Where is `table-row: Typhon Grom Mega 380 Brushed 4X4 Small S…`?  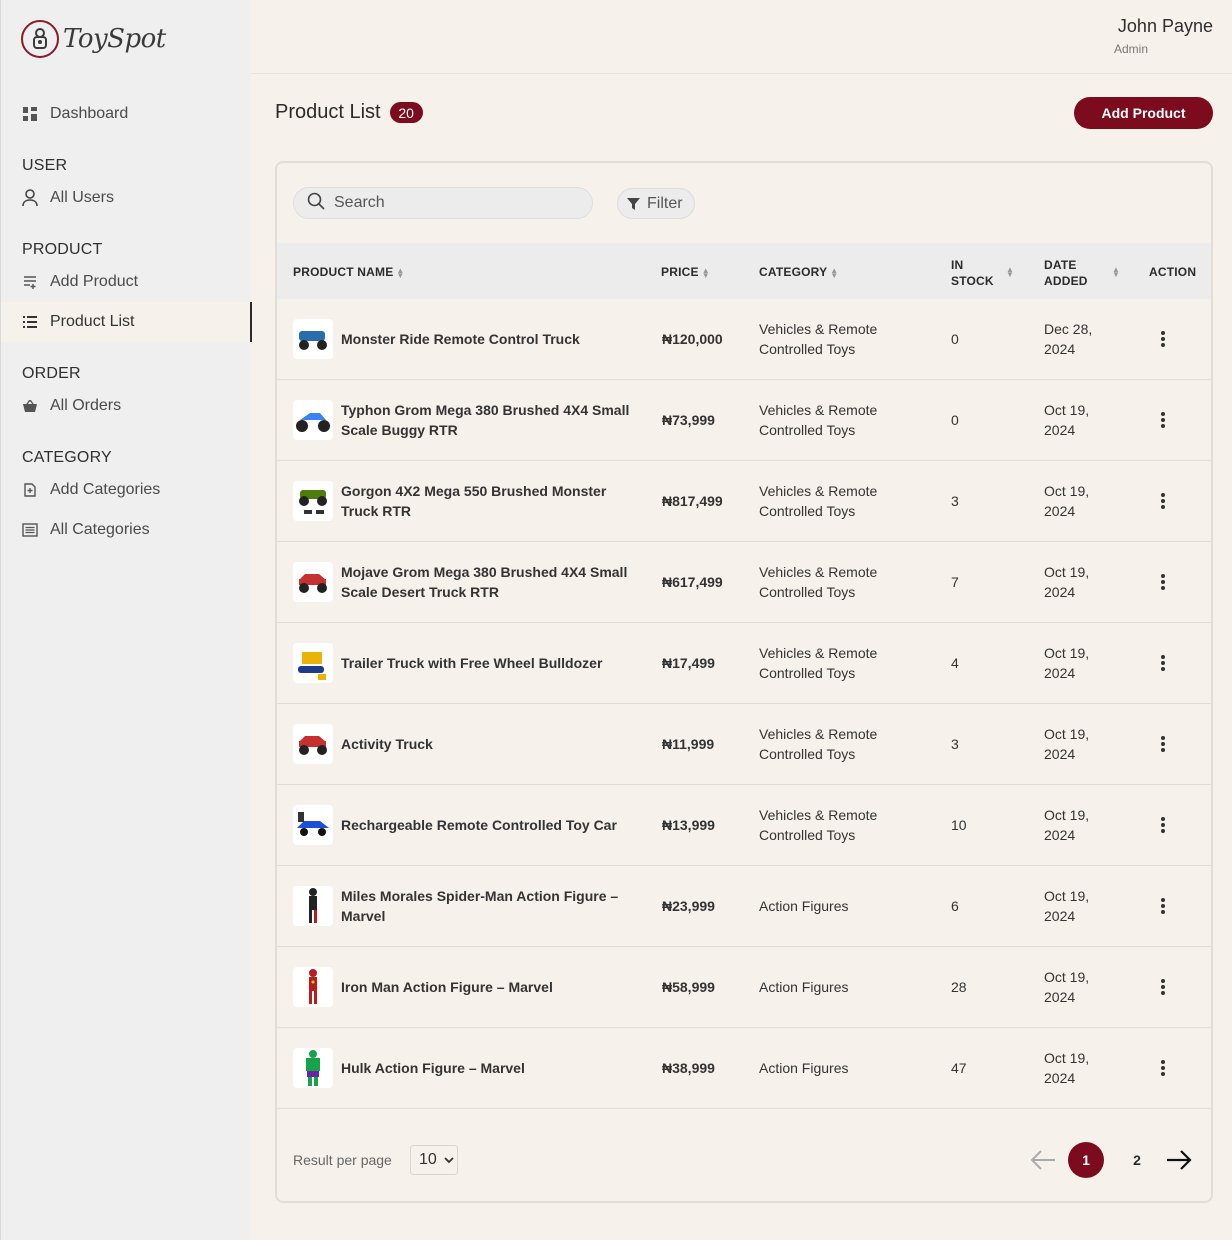
table-row: Typhon Grom Mega 380 Brushed 4X4 Small S… is located at coordinates (744, 420).